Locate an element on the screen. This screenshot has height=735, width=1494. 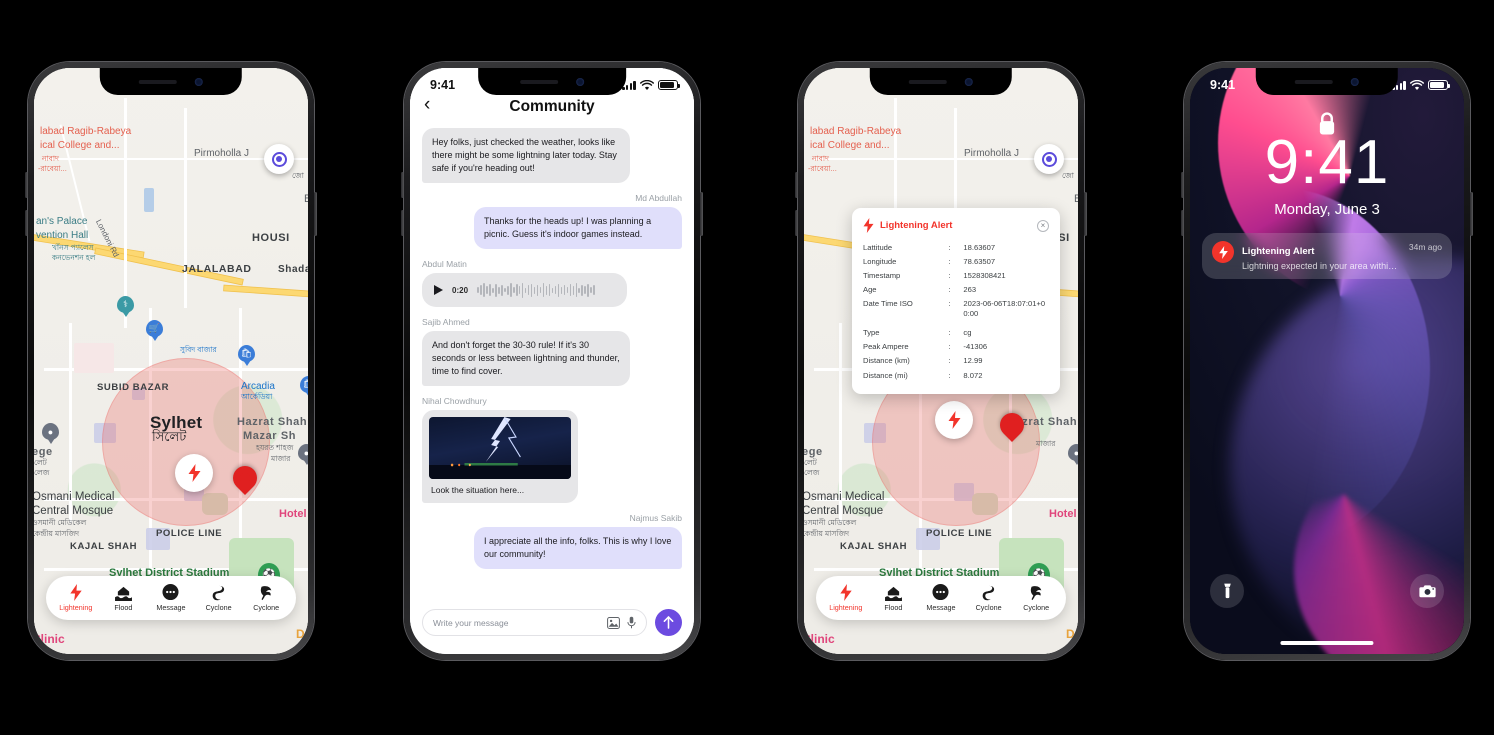
page-title: Community is located at coordinates (552, 106).